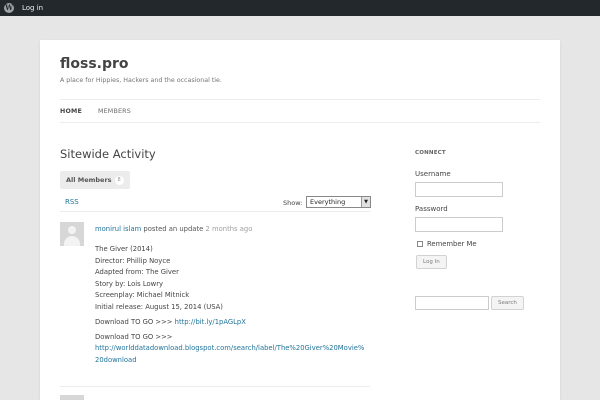 This screenshot has width=600, height=400. I want to click on dropdown-arrow-icon: ▼, so click(365, 202).